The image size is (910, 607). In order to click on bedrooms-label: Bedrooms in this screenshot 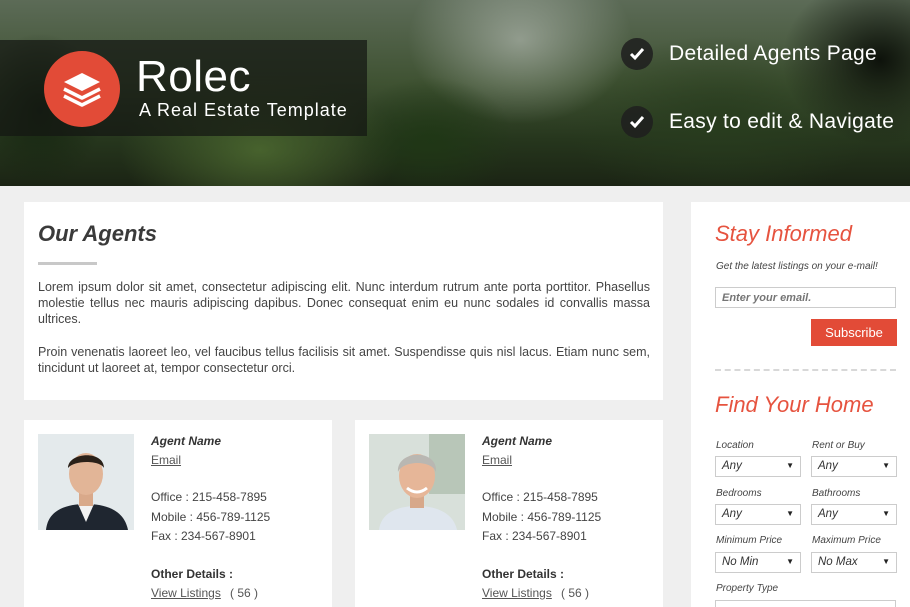, I will do `click(739, 493)`.